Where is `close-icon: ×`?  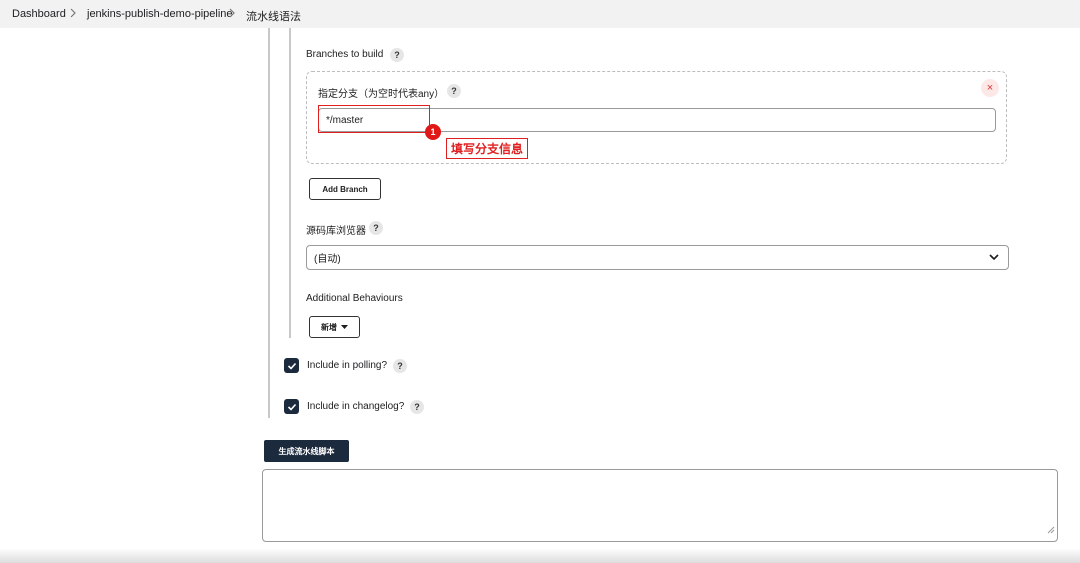 close-icon: × is located at coordinates (990, 88).